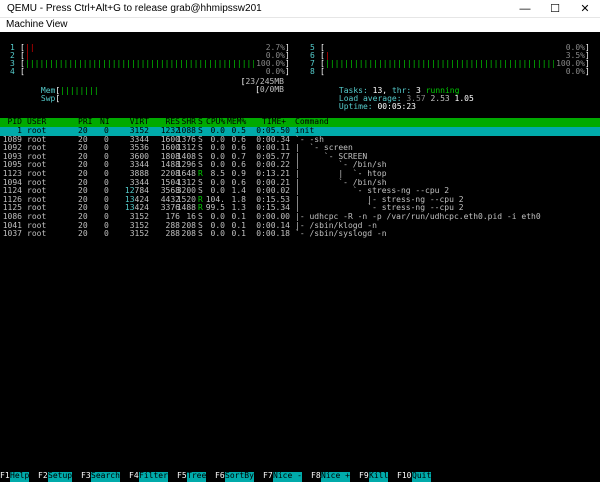  I want to click on fkey-f2: F2, so click(43, 476).